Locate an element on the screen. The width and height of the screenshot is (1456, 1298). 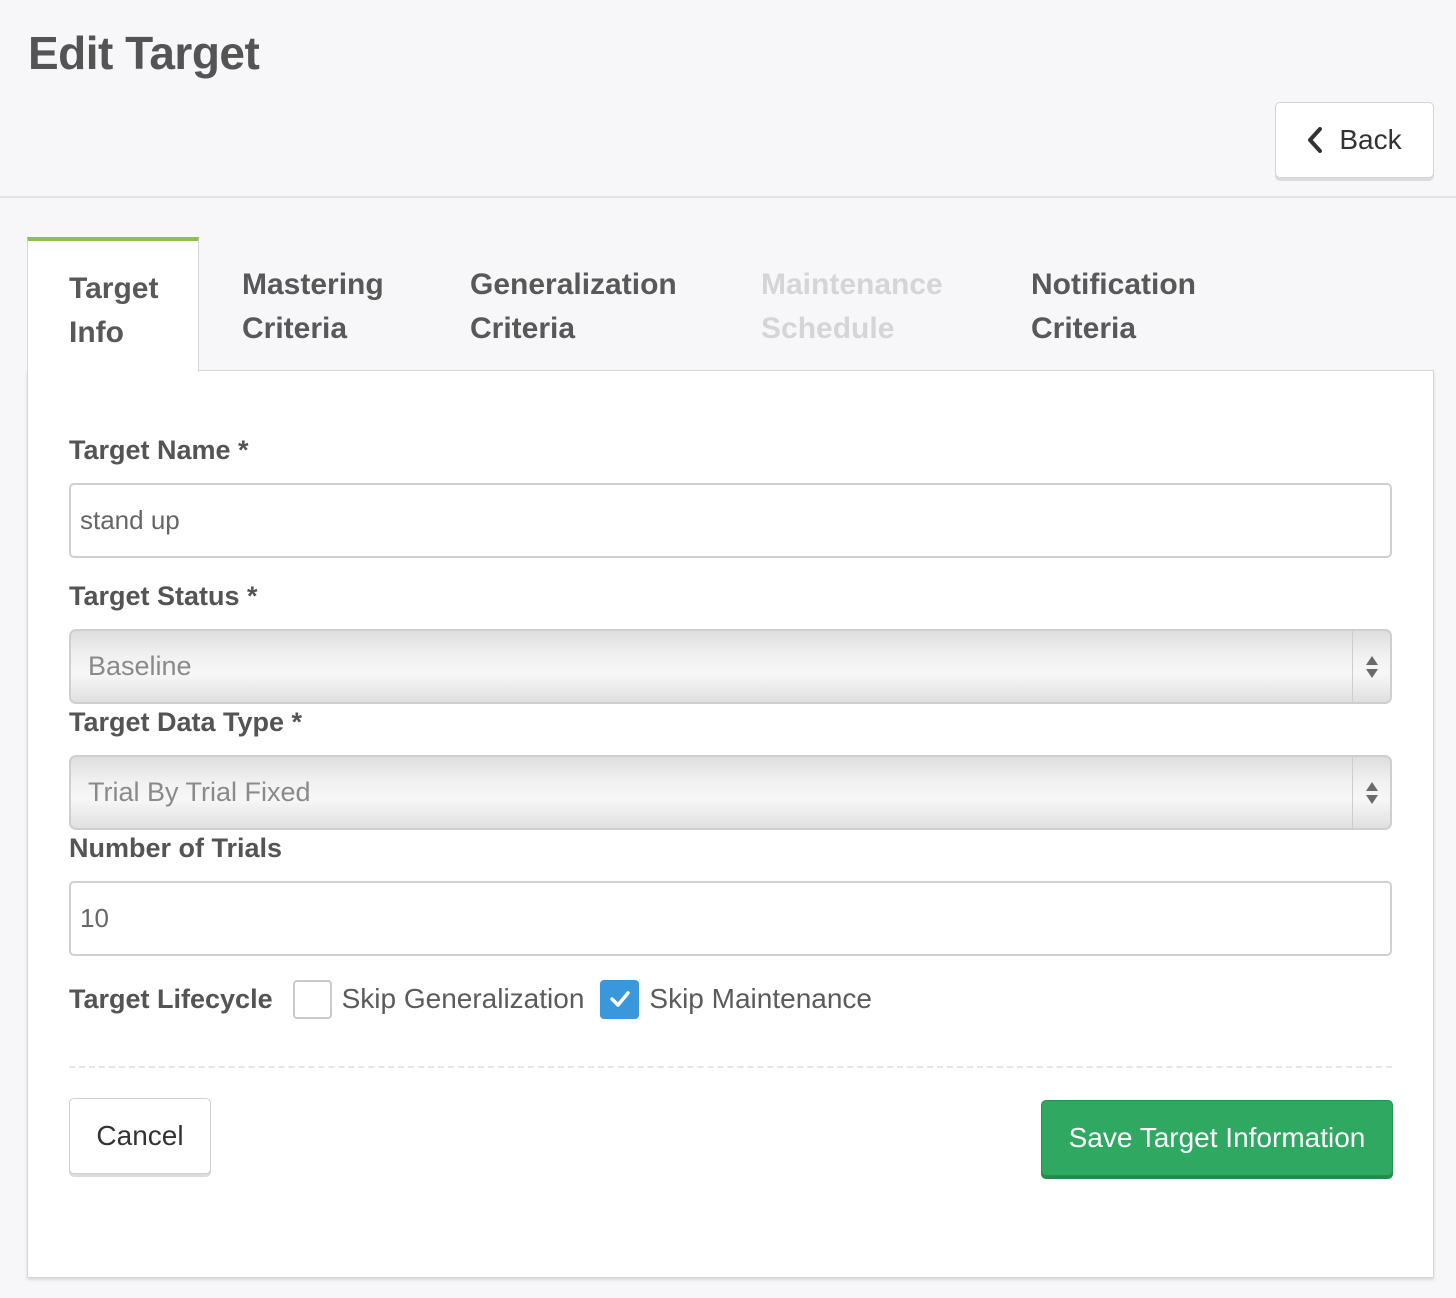
tab-mastering-criteria: Mastering Criteria is located at coordinates (356, 304).